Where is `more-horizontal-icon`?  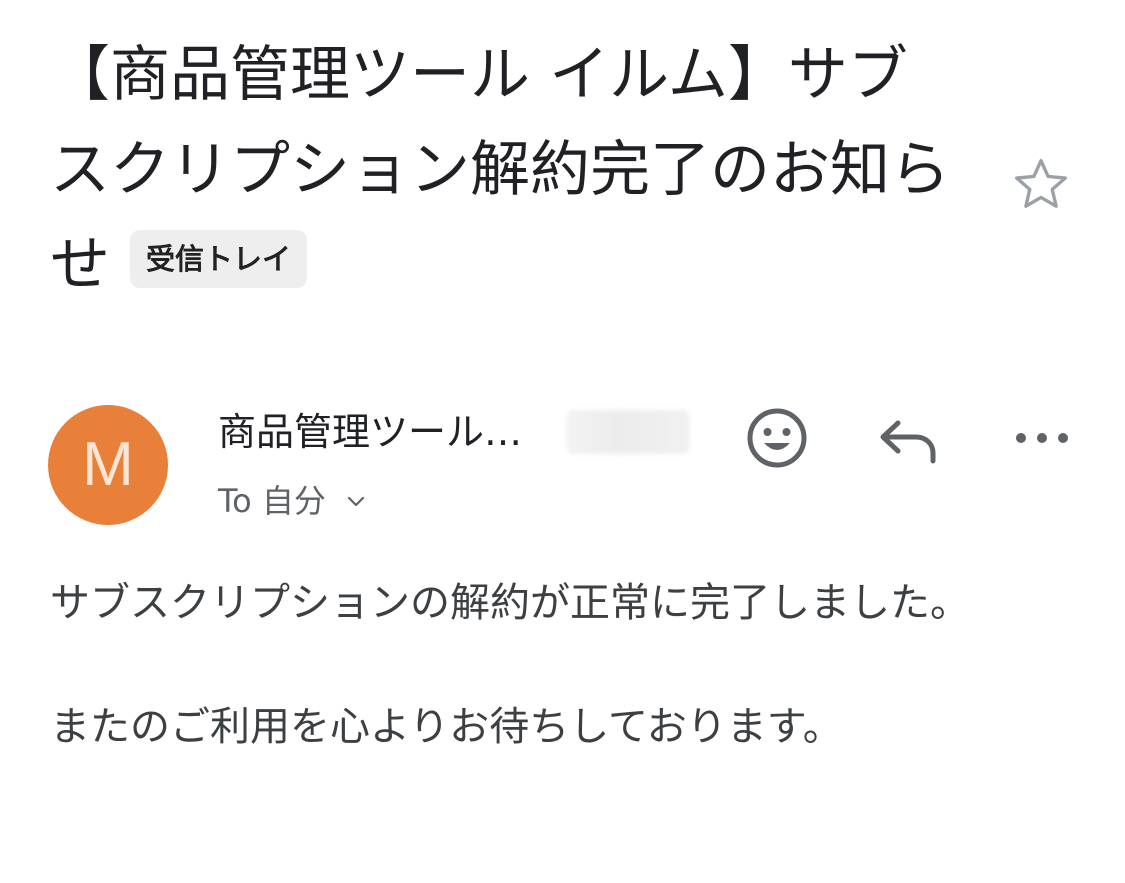
more-horizontal-icon is located at coordinates (1042, 438).